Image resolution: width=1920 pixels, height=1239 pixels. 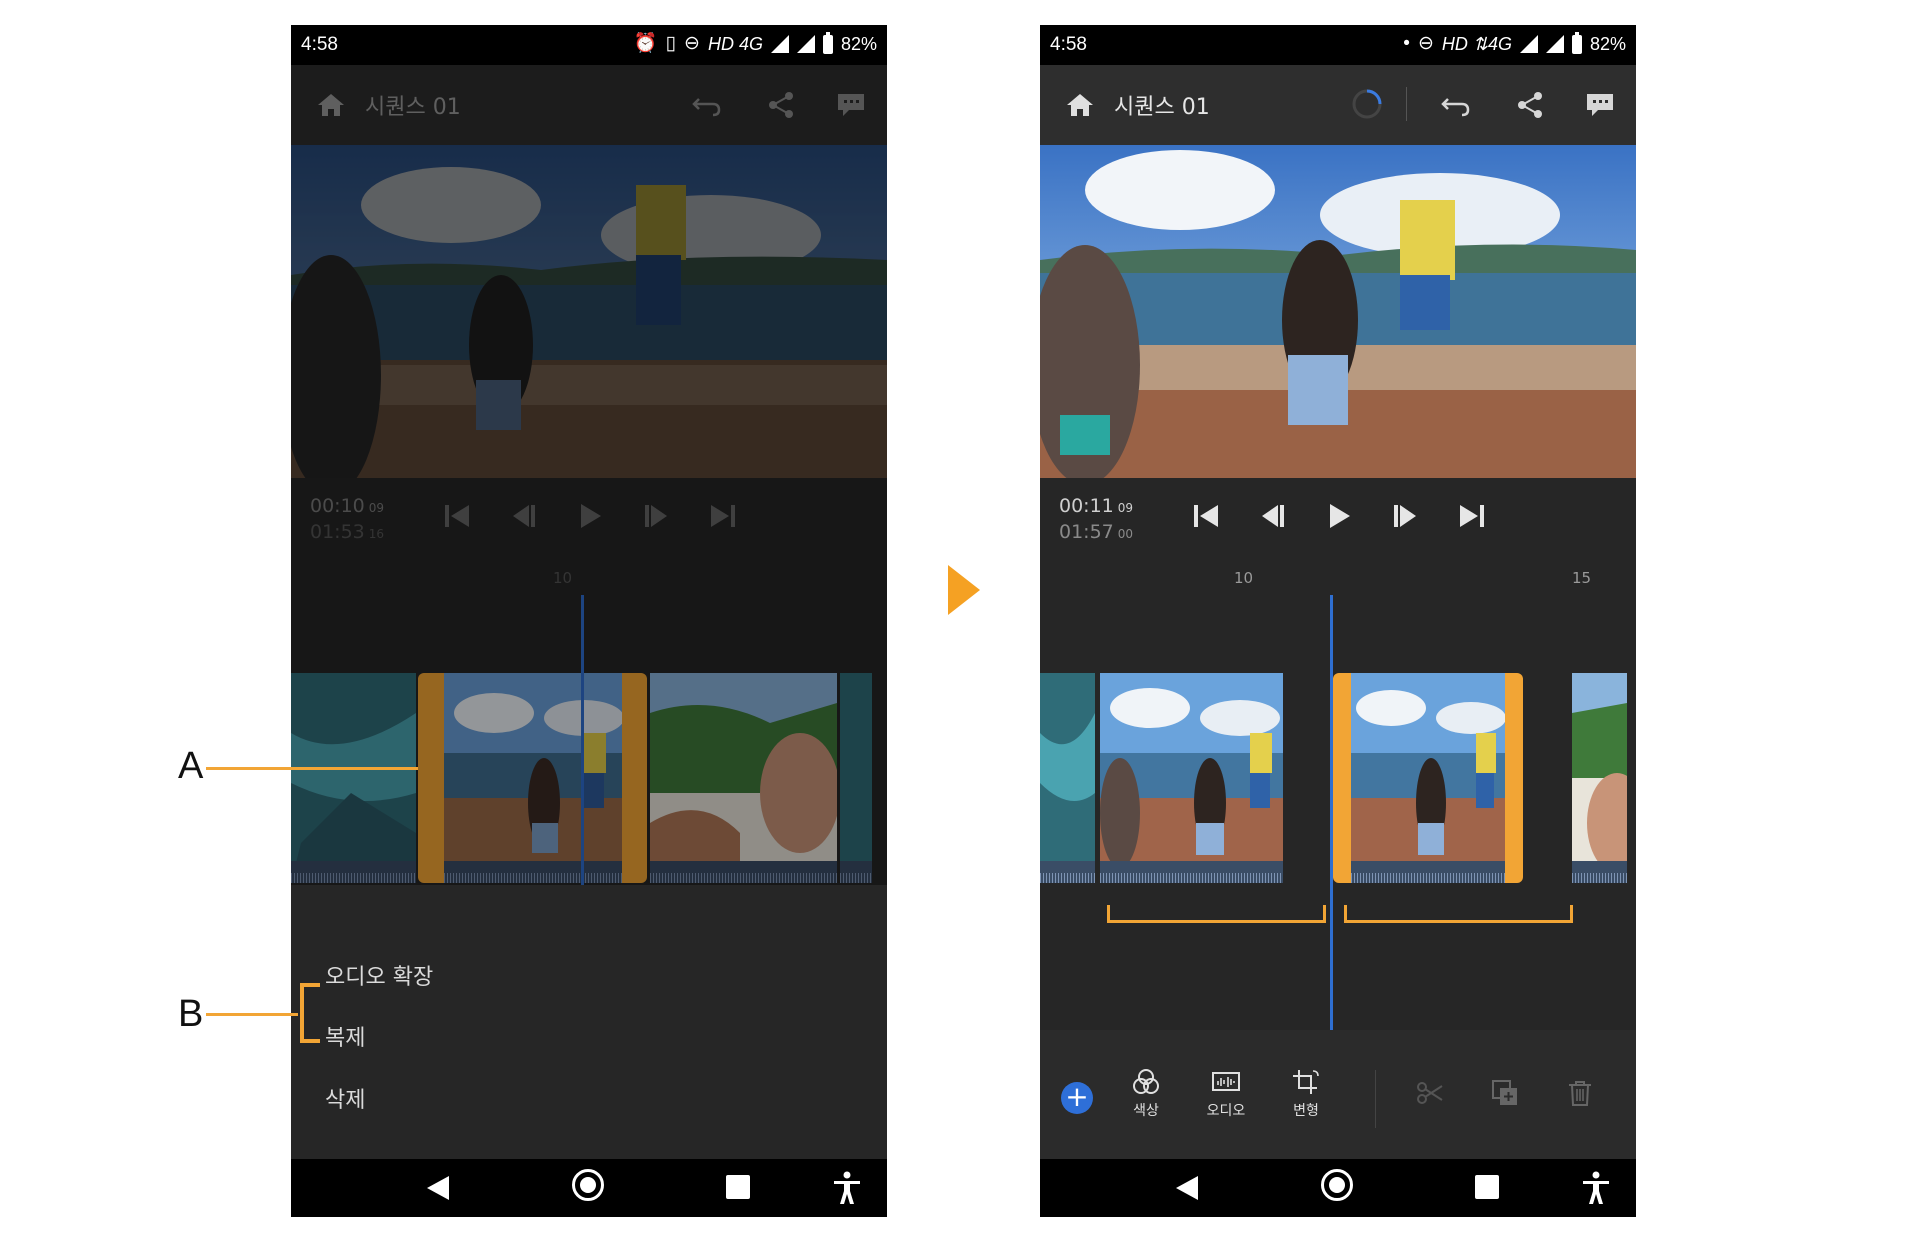 What do you see at coordinates (964, 590) in the screenshot?
I see `transition-arrow` at bounding box center [964, 590].